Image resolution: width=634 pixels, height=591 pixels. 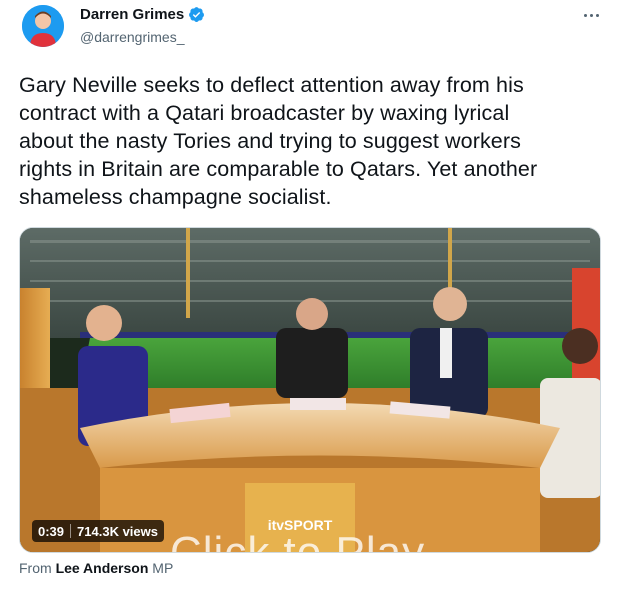 What do you see at coordinates (163, 568) in the screenshot?
I see `source-suffix: MP` at bounding box center [163, 568].